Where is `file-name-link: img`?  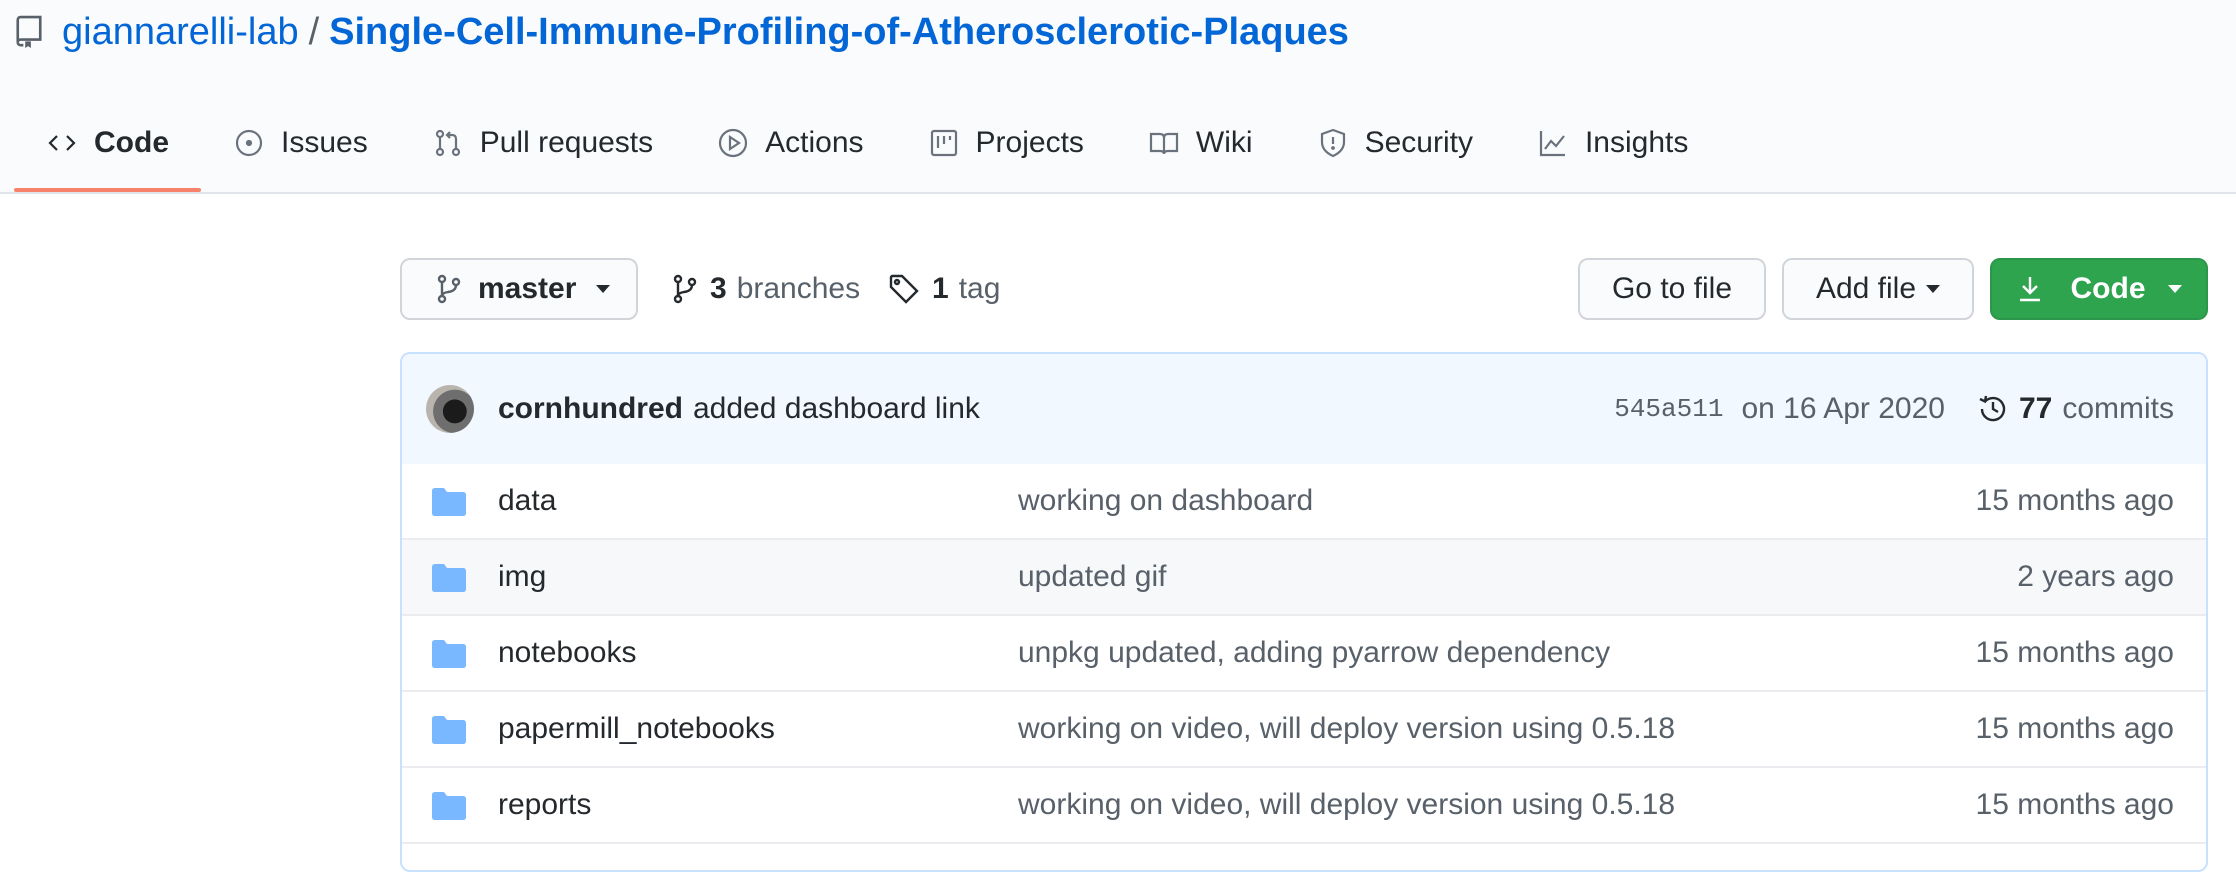
file-name-link: img is located at coordinates (522, 577).